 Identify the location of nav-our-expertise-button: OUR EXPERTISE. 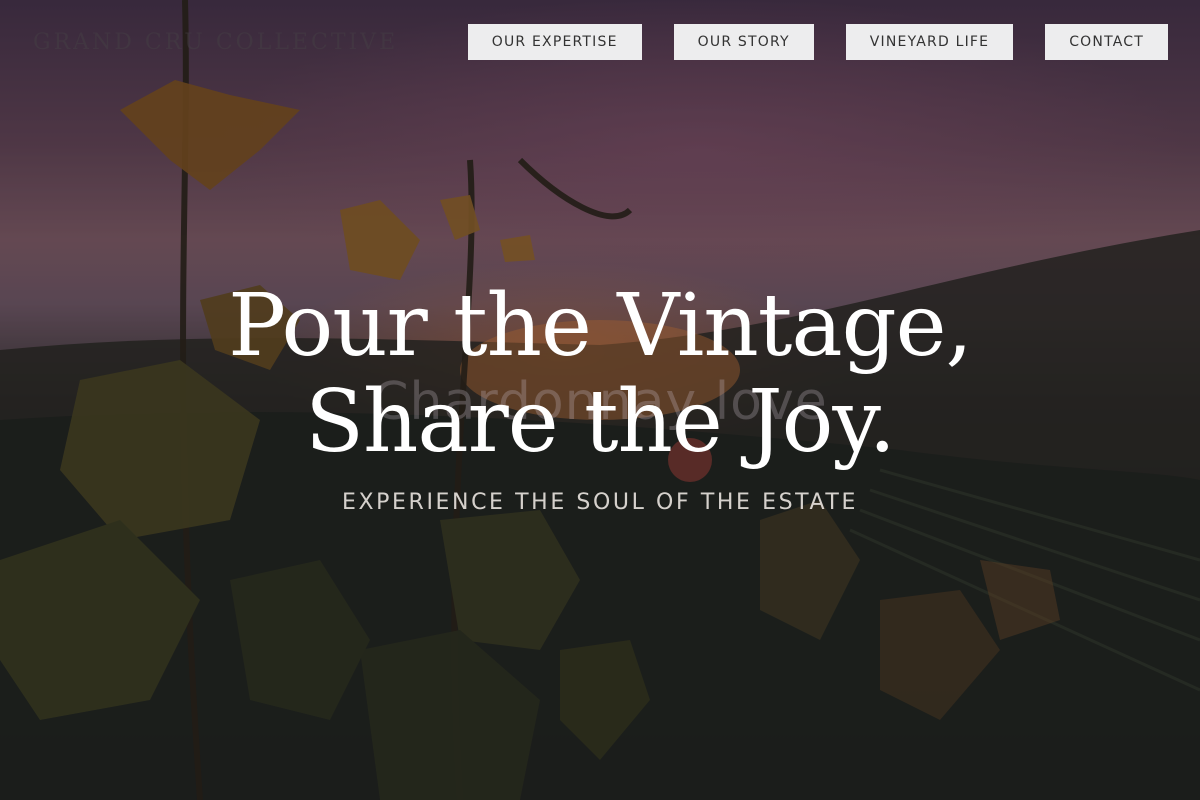
(554, 42).